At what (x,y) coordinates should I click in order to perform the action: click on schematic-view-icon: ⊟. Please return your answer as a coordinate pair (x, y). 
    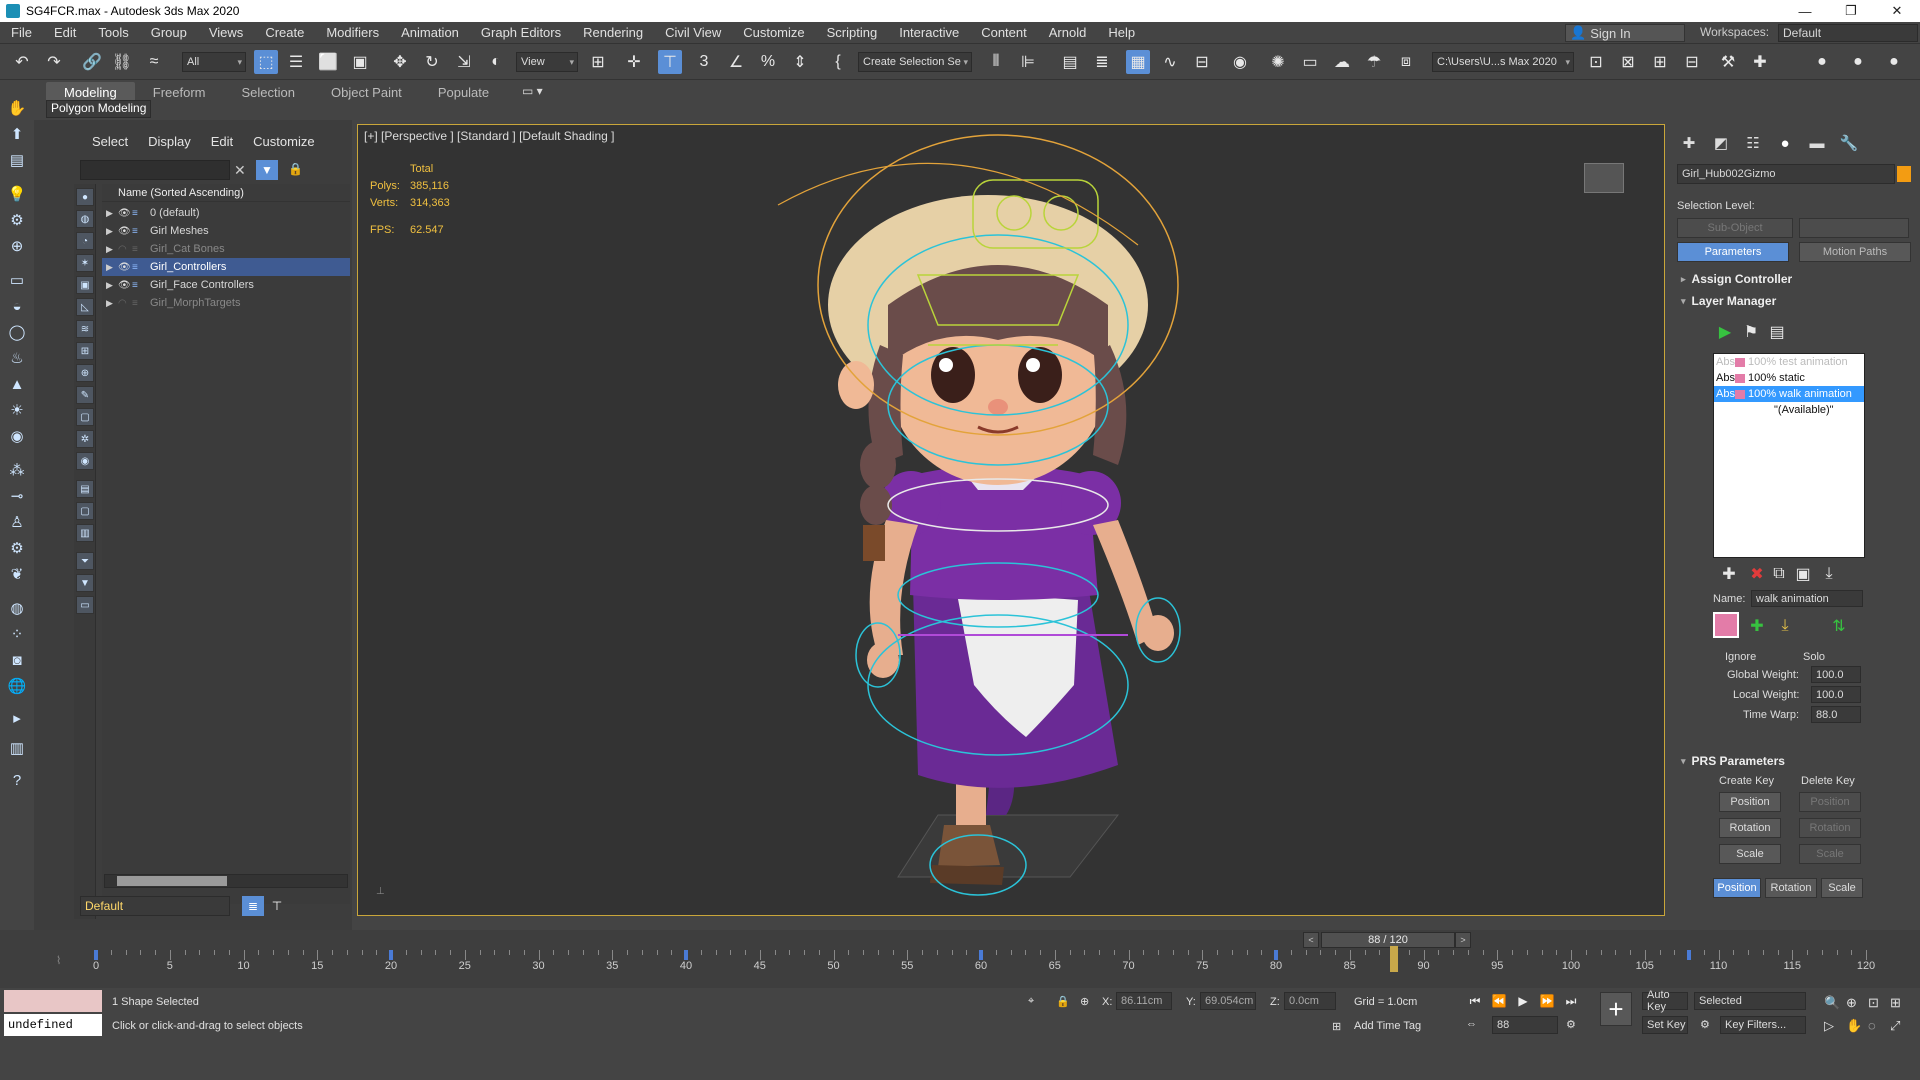
    Looking at the image, I should click on (1202, 62).